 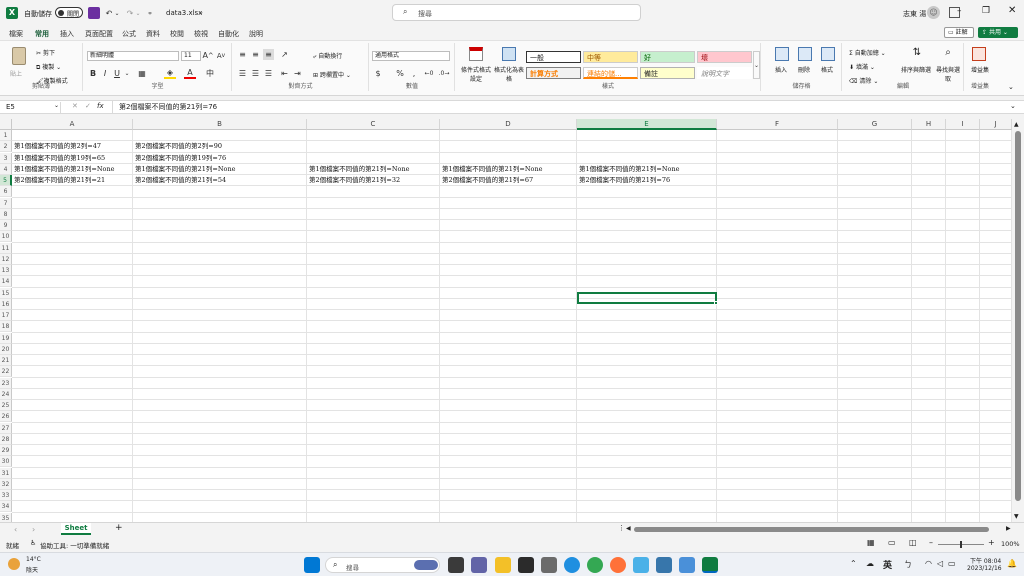 I want to click on insert-cells-button: 插入, so click(x=782, y=60).